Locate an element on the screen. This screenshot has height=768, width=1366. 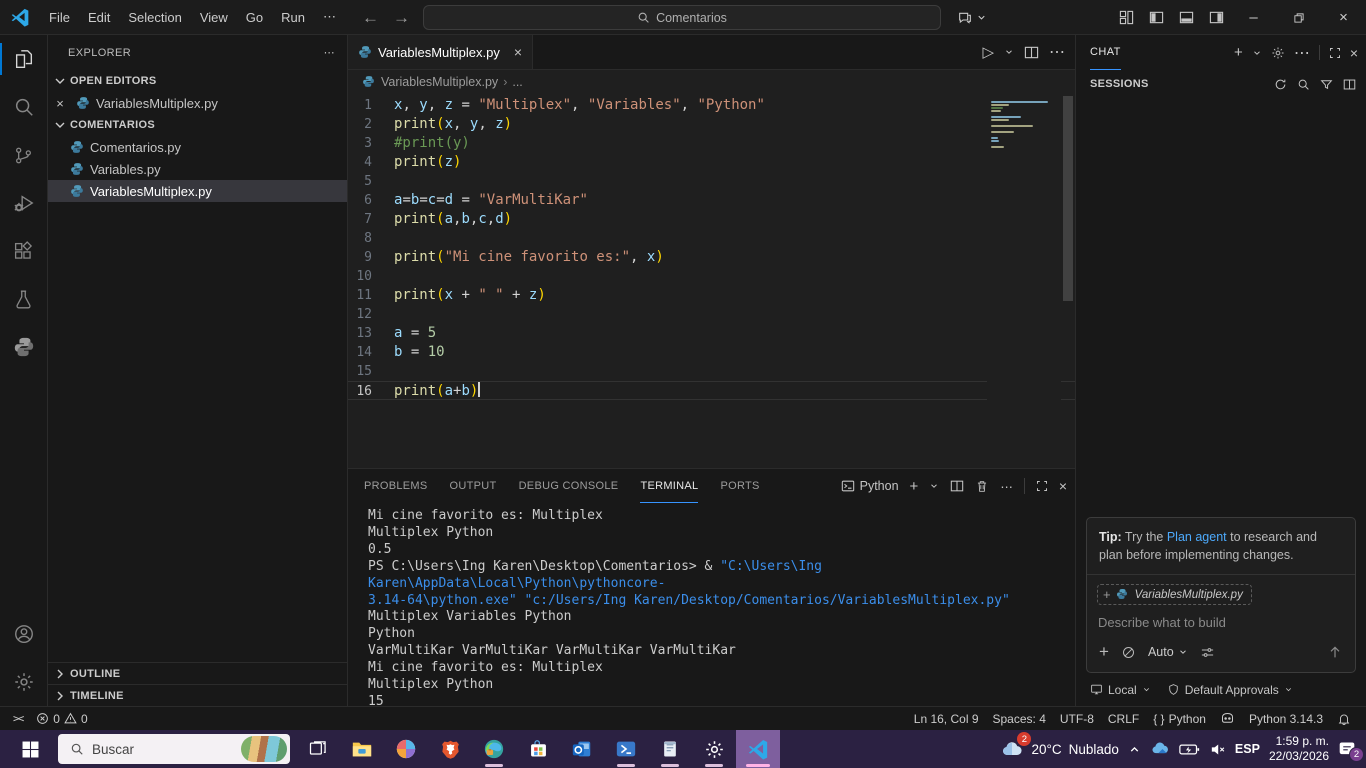
powershell-taskbar-icon is located at coordinates (626, 749).